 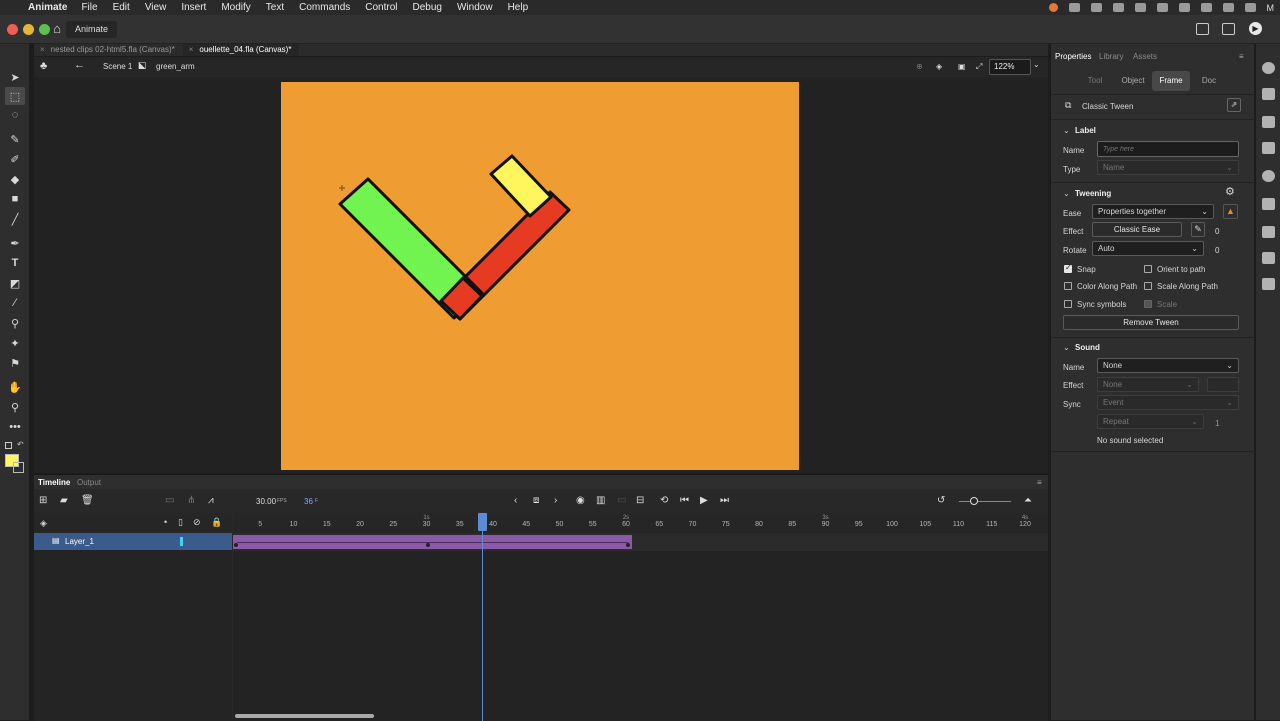 What do you see at coordinates (985, 501) in the screenshot?
I see `frame-size-slider` at bounding box center [985, 501].